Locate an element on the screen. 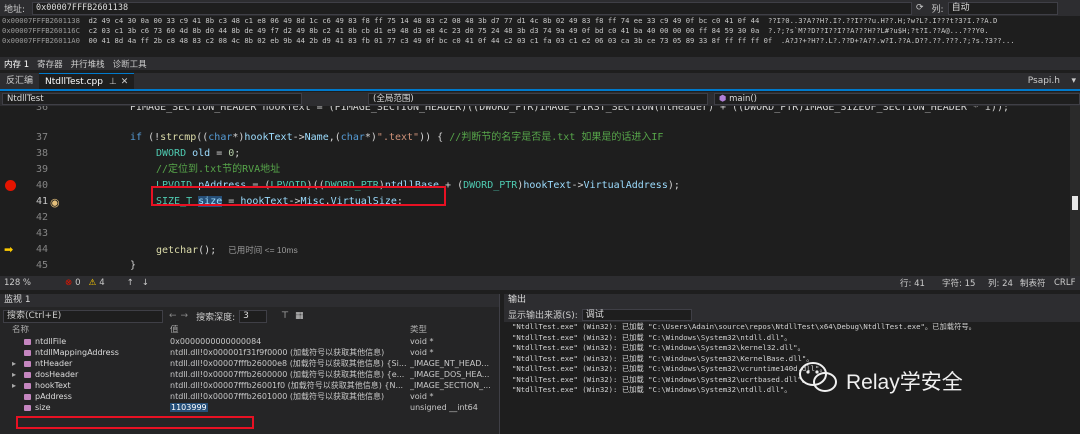 The width and height of the screenshot is (1080, 434). breakpoint-icon is located at coordinates (10, 185).